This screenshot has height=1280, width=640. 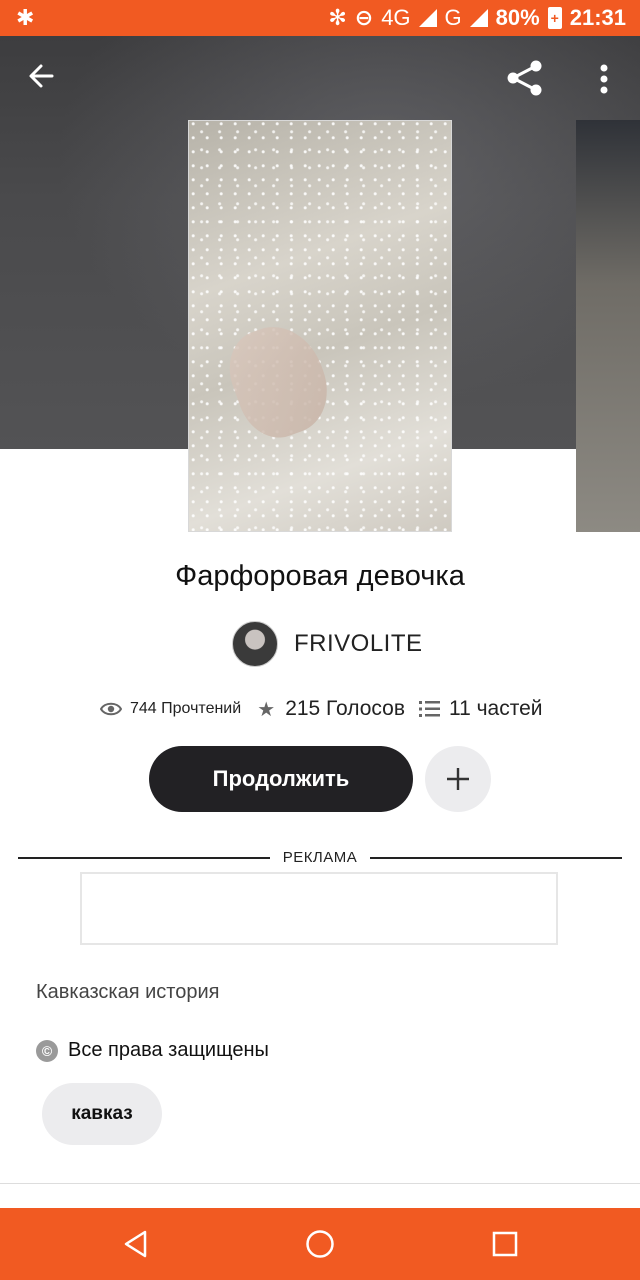 I want to click on story-description: Кавказская история, so click(x=128, y=992).